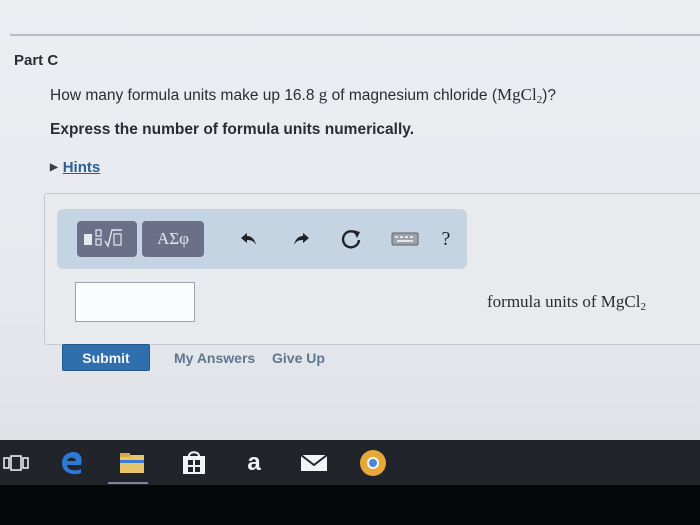 Image resolution: width=700 pixels, height=525 pixels. What do you see at coordinates (135, 302) in the screenshot?
I see `answer-input` at bounding box center [135, 302].